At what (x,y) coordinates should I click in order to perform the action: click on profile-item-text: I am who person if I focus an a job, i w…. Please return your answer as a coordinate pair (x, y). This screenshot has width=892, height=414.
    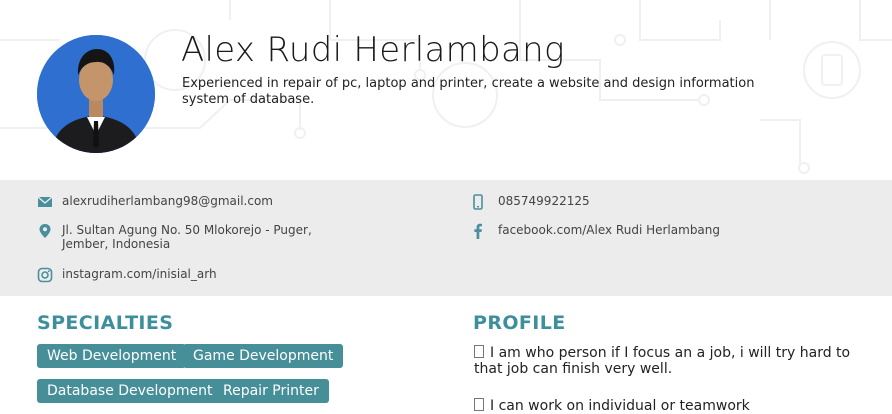
    Looking at the image, I should click on (662, 361).